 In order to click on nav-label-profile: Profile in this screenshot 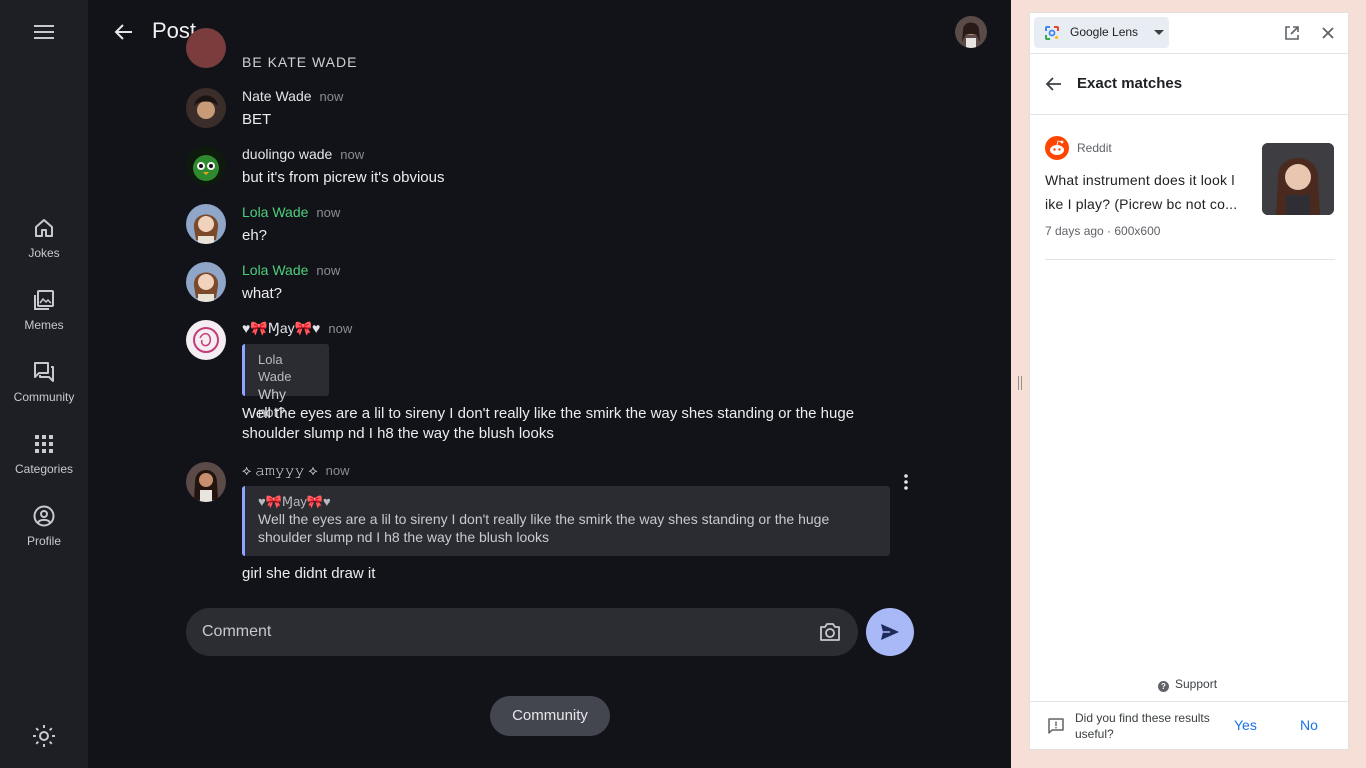, I will do `click(43, 541)`.